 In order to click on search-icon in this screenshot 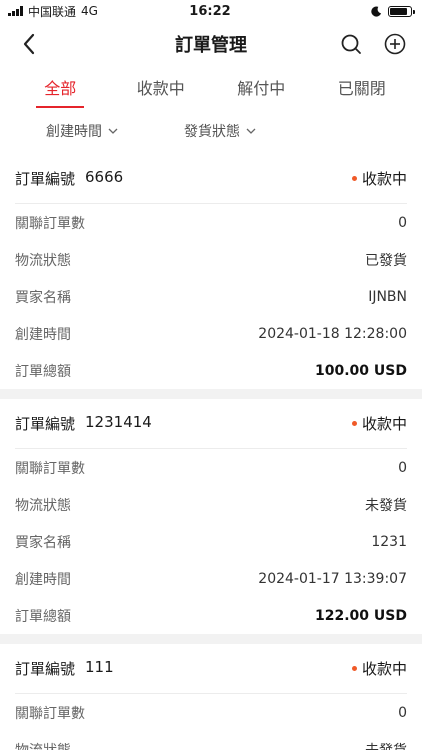, I will do `click(351, 44)`.